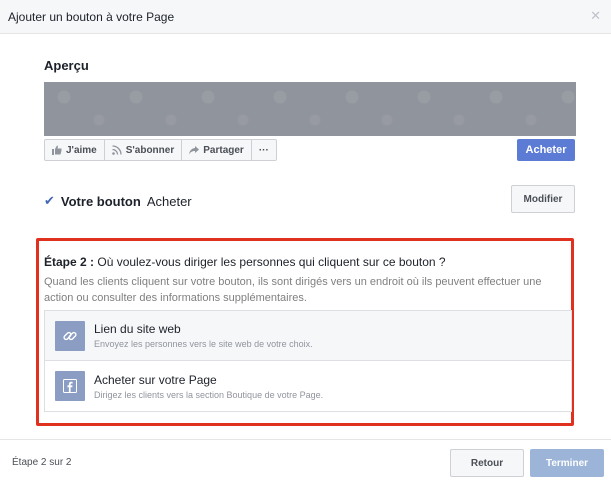 The image size is (611, 482). I want to click on option-title: Acheter sur votre Page, so click(155, 379).